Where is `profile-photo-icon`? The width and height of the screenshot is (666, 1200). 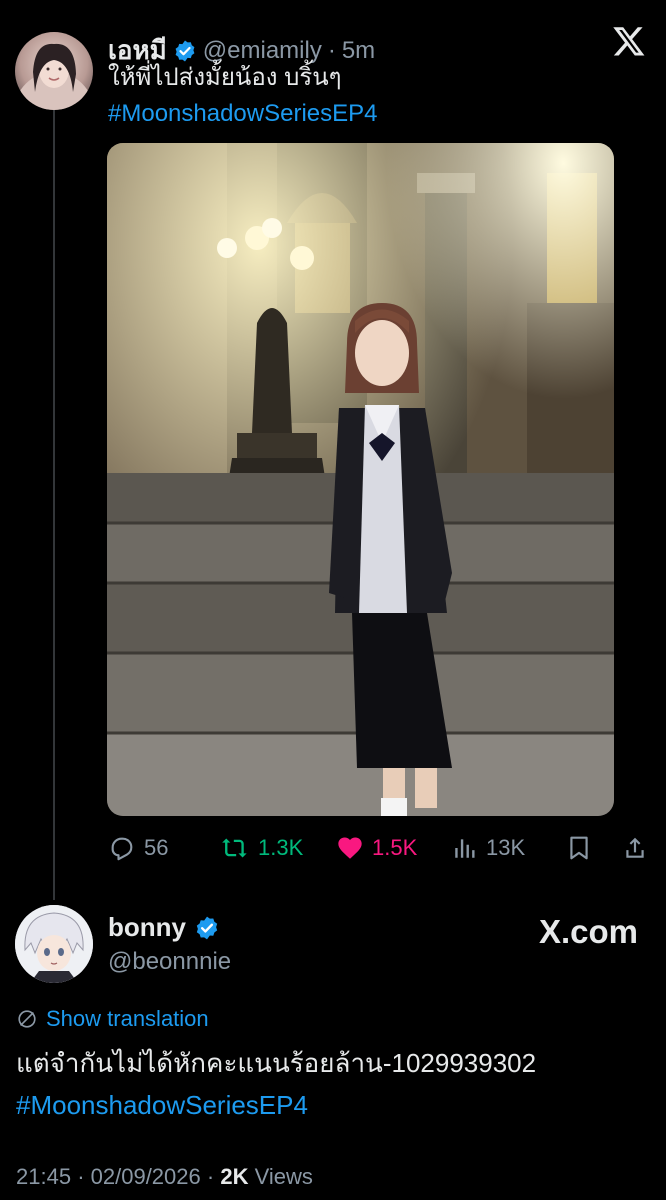
profile-photo-icon is located at coordinates (54, 76).